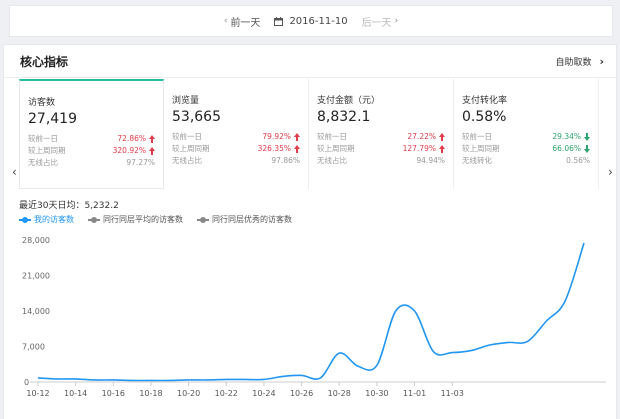 The width and height of the screenshot is (620, 419). I want to click on metric-row: 无线占比 97.27%, so click(91, 163).